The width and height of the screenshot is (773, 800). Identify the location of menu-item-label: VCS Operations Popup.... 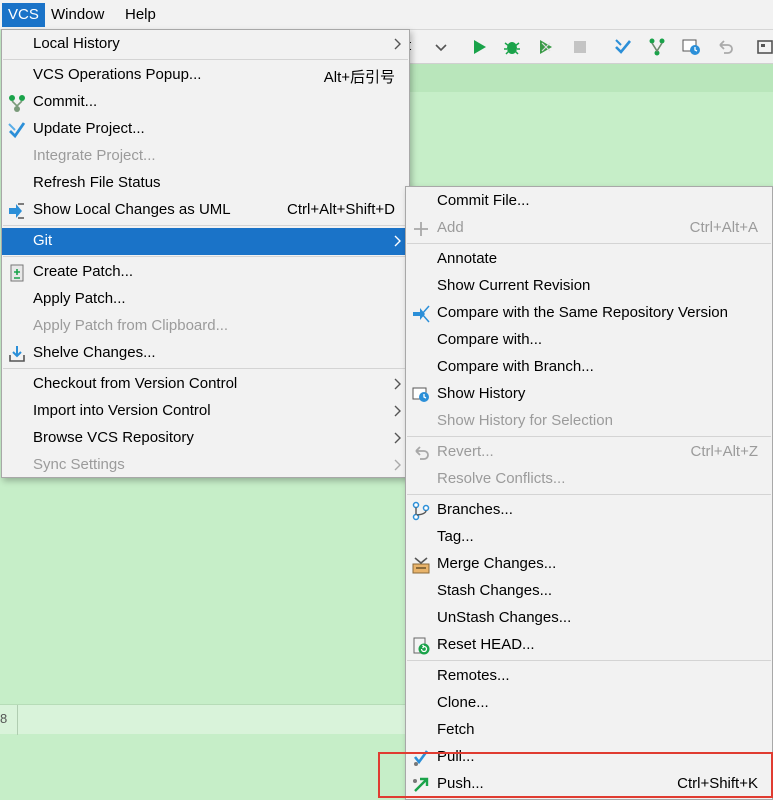
(117, 74).